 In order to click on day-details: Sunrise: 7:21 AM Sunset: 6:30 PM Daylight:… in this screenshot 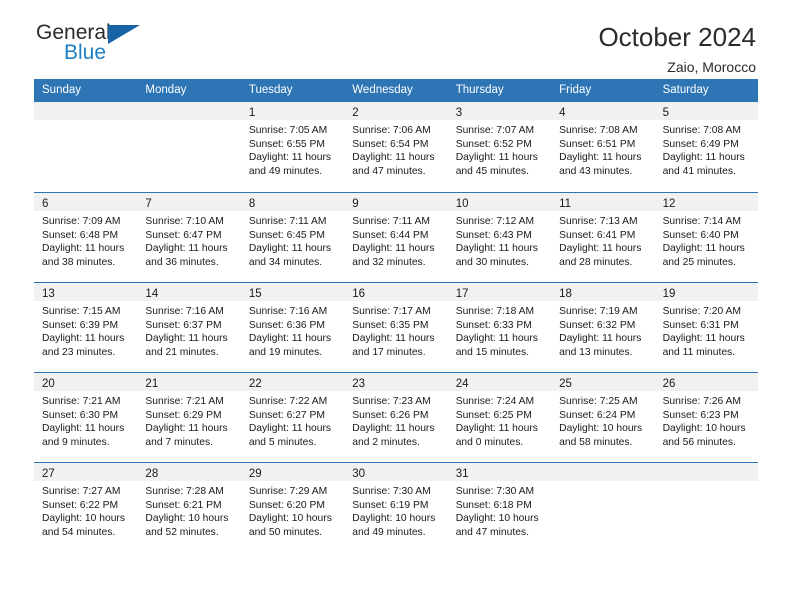, I will do `click(85, 420)`.